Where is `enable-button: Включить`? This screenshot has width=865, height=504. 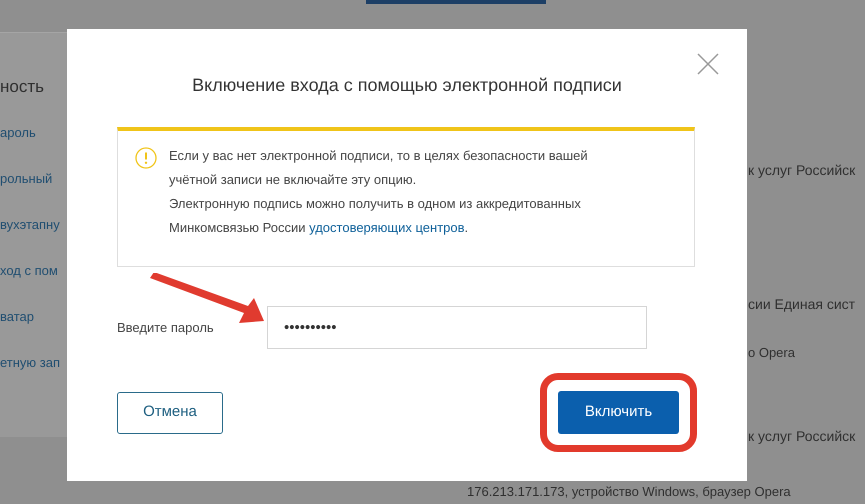
enable-button: Включить is located at coordinates (618, 412).